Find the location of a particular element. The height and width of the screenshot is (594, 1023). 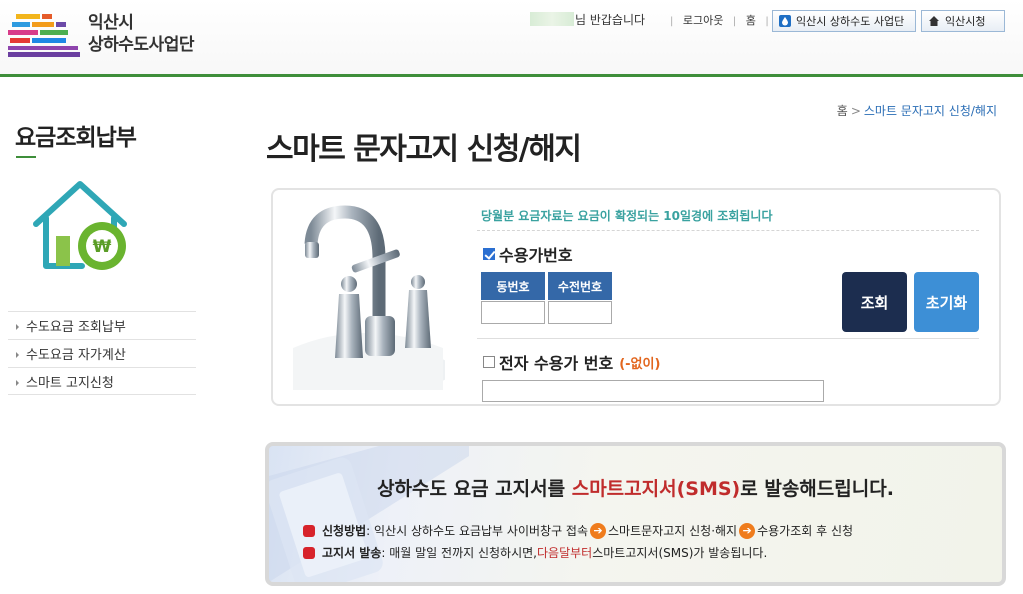

sidebar-title: 요금조회납부 is located at coordinates (76, 138).